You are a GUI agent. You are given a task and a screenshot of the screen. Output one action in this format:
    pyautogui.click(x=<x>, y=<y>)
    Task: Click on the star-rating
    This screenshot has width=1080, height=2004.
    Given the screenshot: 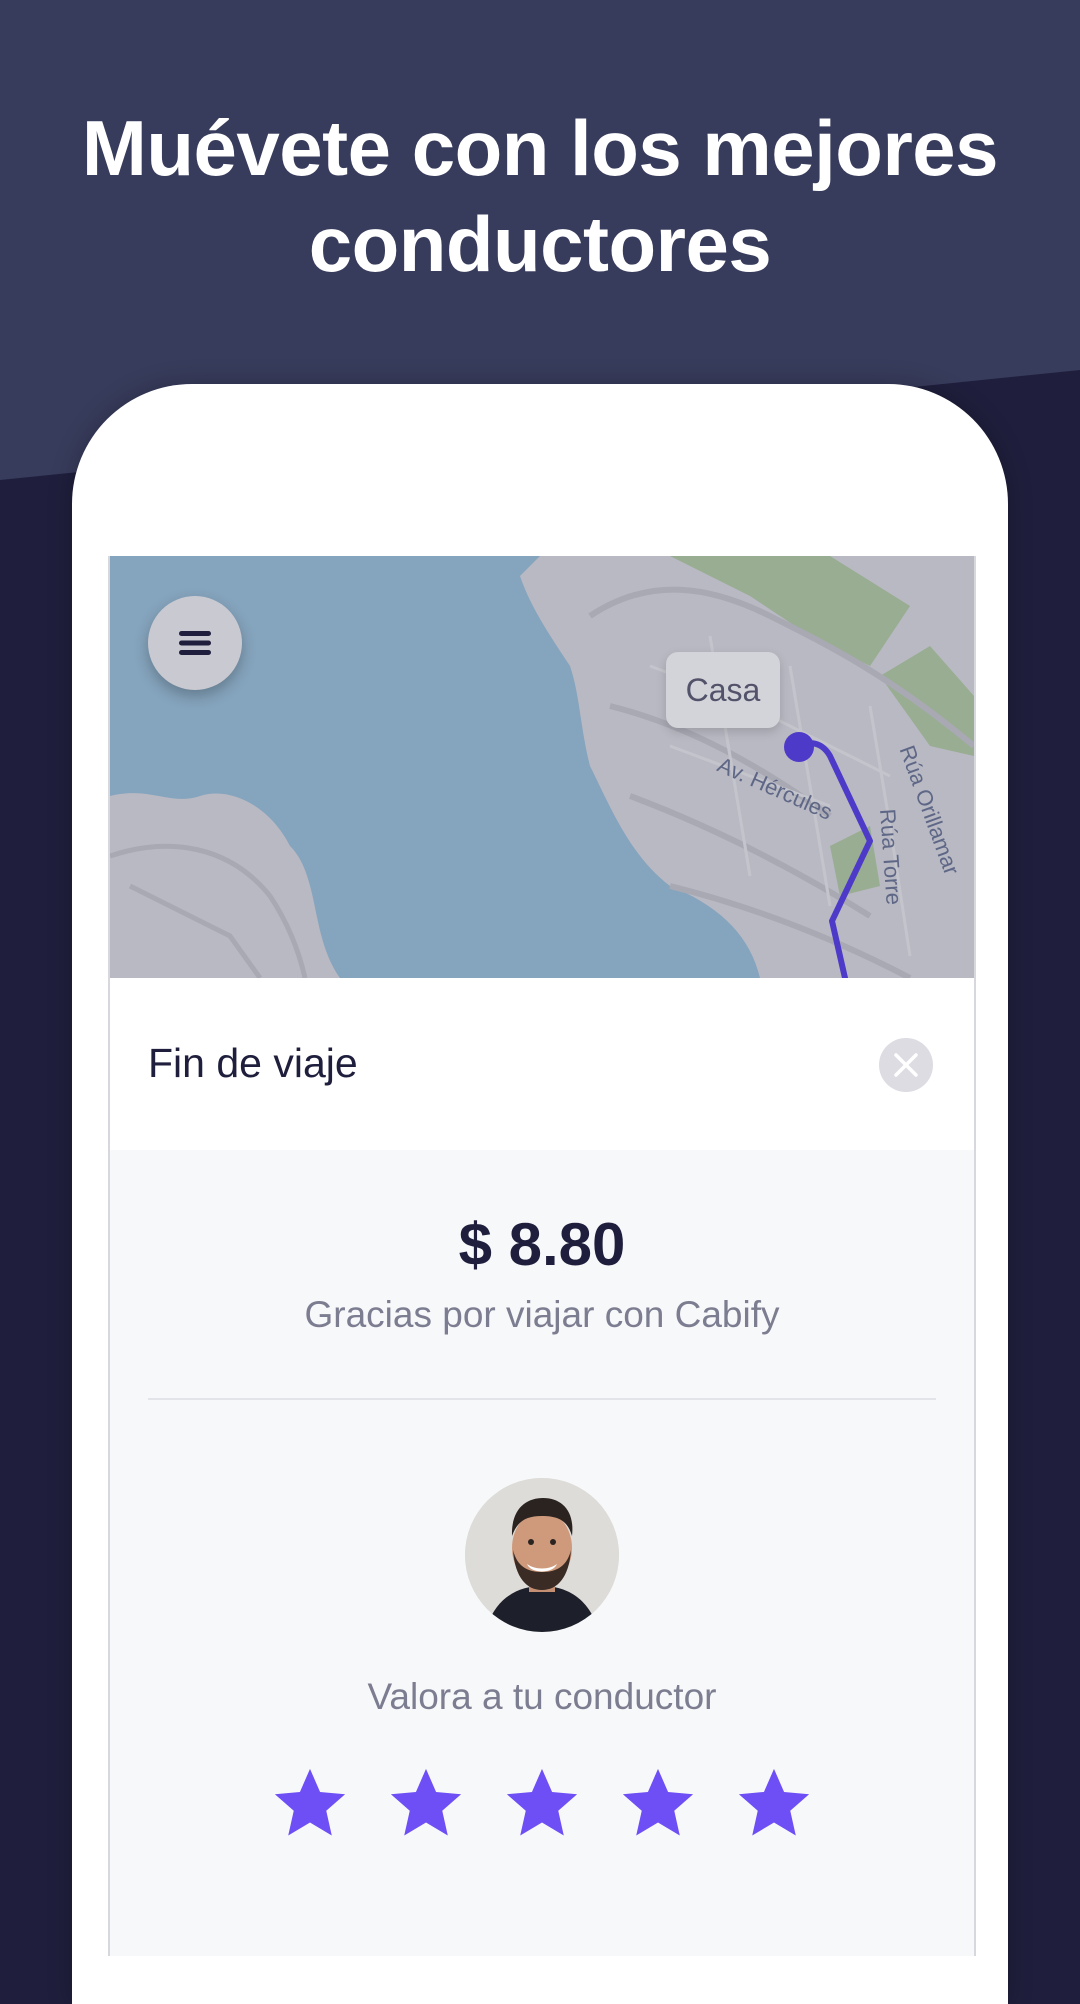 What is the action you would take?
    pyautogui.click(x=542, y=1804)
    